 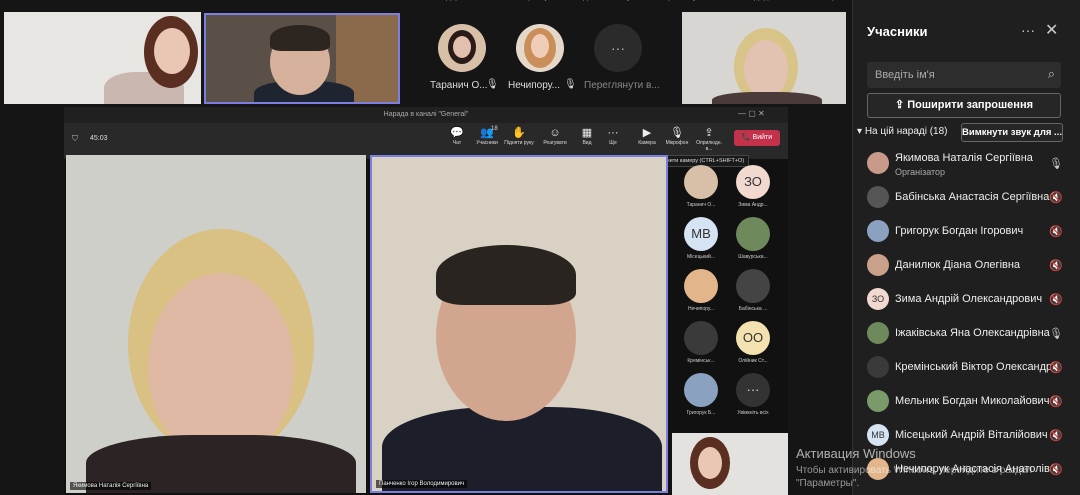 I want to click on leave-button: 📞 Вийти, so click(x=757, y=138).